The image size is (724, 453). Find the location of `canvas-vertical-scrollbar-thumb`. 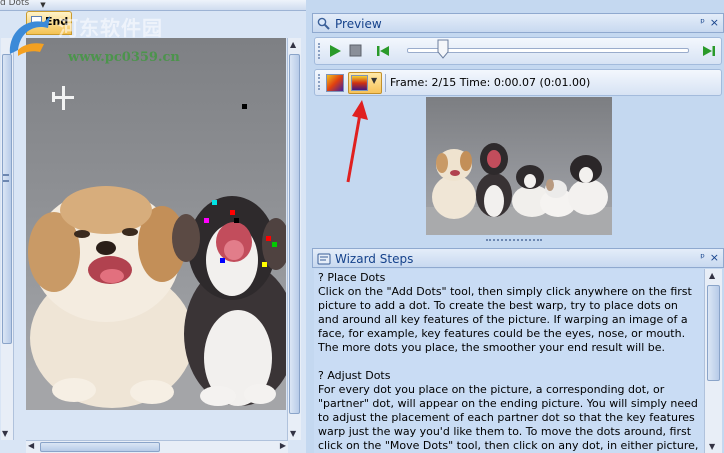

canvas-vertical-scrollbar-thumb is located at coordinates (294, 234).